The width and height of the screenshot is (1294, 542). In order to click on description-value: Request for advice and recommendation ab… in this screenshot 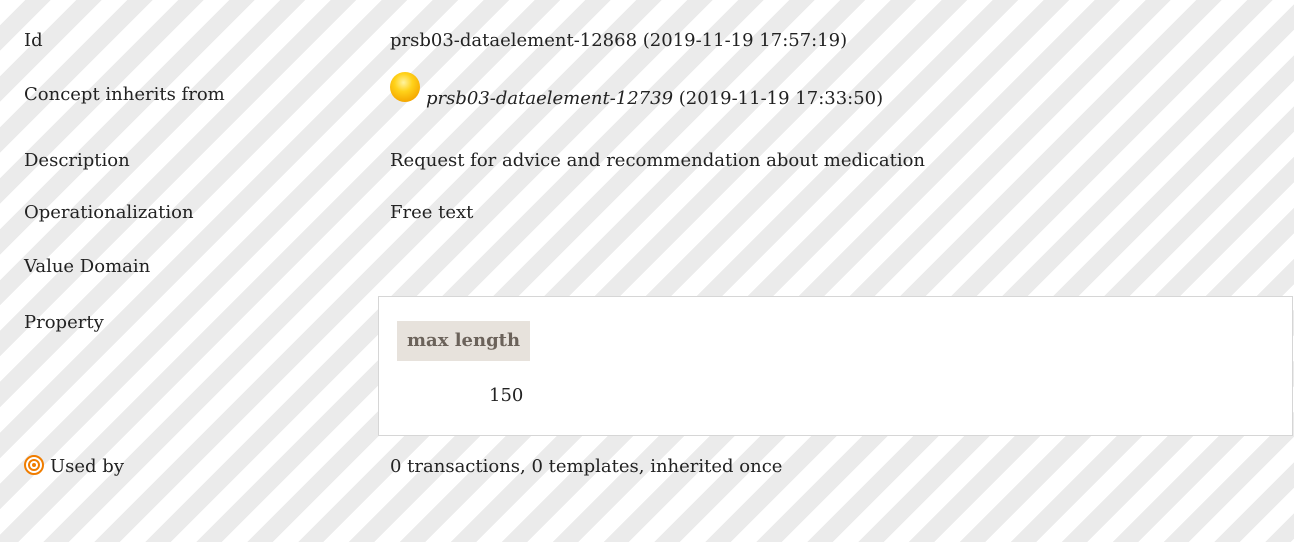, I will do `click(658, 160)`.